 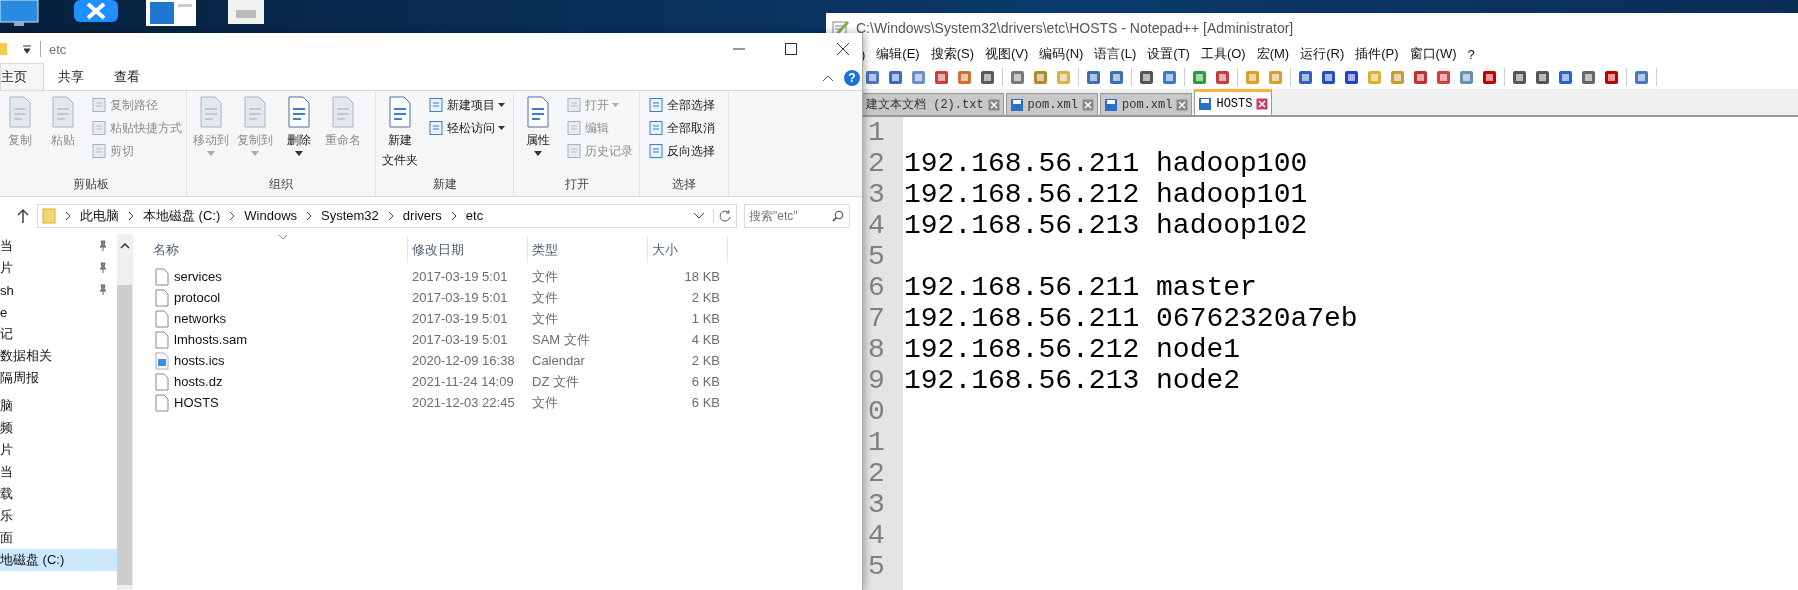 I want to click on refresh-icon, so click(x=722, y=215).